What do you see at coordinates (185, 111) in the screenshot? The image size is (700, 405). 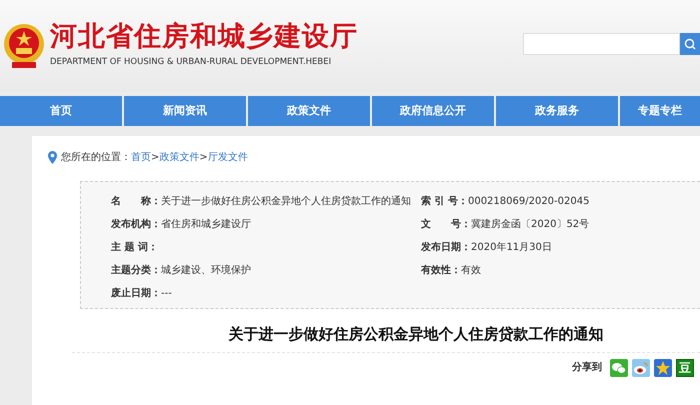 I see `nav-tab: 新闻资讯` at bounding box center [185, 111].